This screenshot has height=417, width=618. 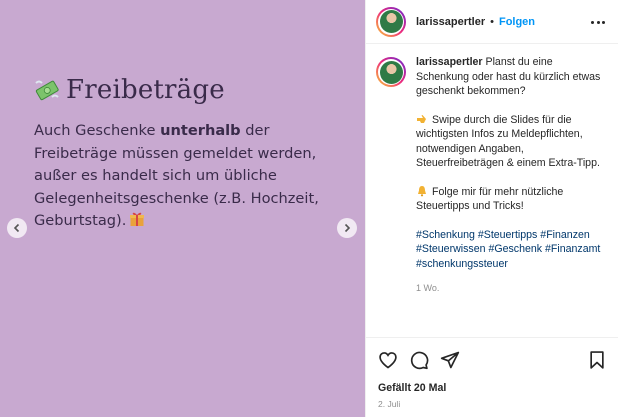 I want to click on save-button, so click(x=597, y=360).